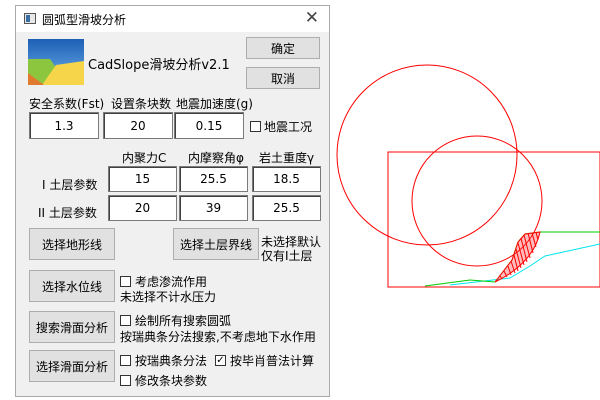  I want to click on layer2-cohesion-input: 20, so click(142, 208).